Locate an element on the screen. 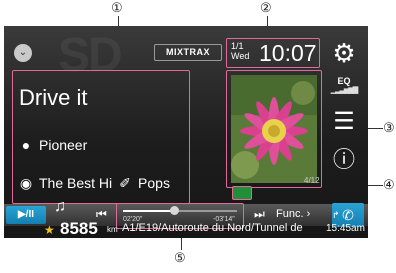 The image size is (396, 273). equalizer-bars-icon: ▁▂▃▅▆▇ is located at coordinates (344, 90).